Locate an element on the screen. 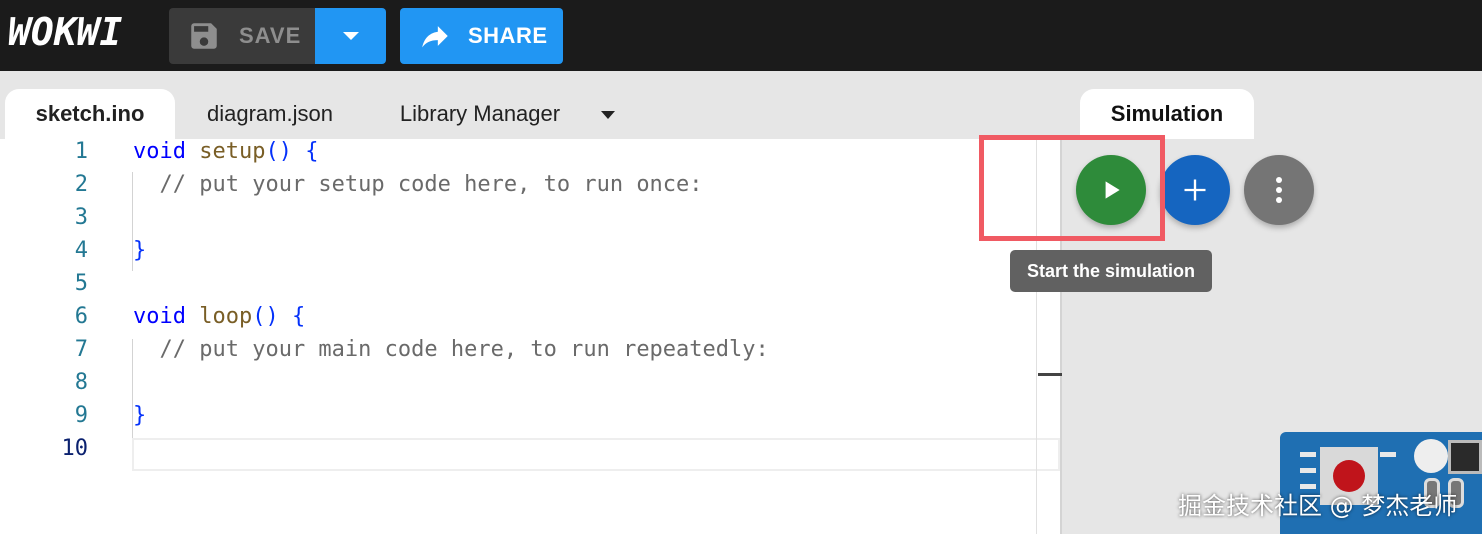  line-number: 5 is located at coordinates (81, 283).